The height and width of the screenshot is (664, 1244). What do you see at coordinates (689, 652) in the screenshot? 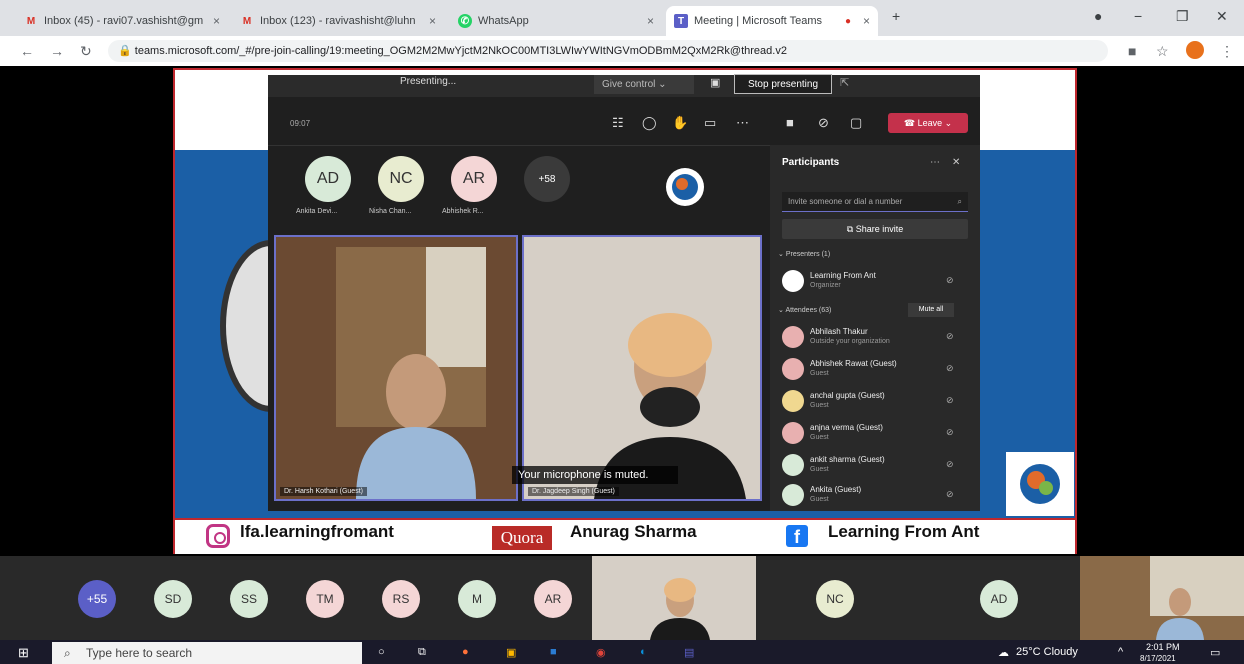
I see `teams-taskbar-icon: ▤` at bounding box center [689, 652].